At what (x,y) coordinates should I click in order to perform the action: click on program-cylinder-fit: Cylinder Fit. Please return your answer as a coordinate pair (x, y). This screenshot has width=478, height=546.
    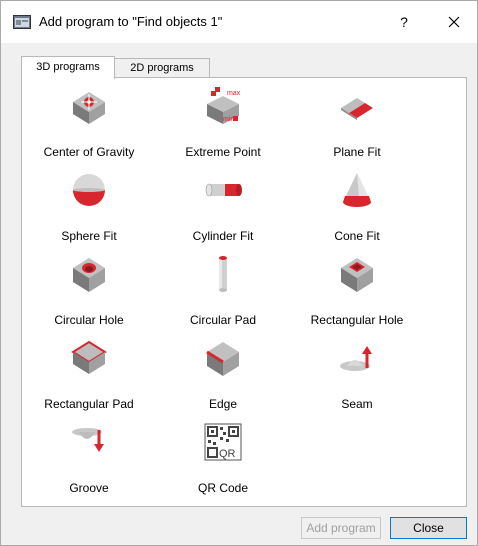
    Looking at the image, I should click on (223, 207).